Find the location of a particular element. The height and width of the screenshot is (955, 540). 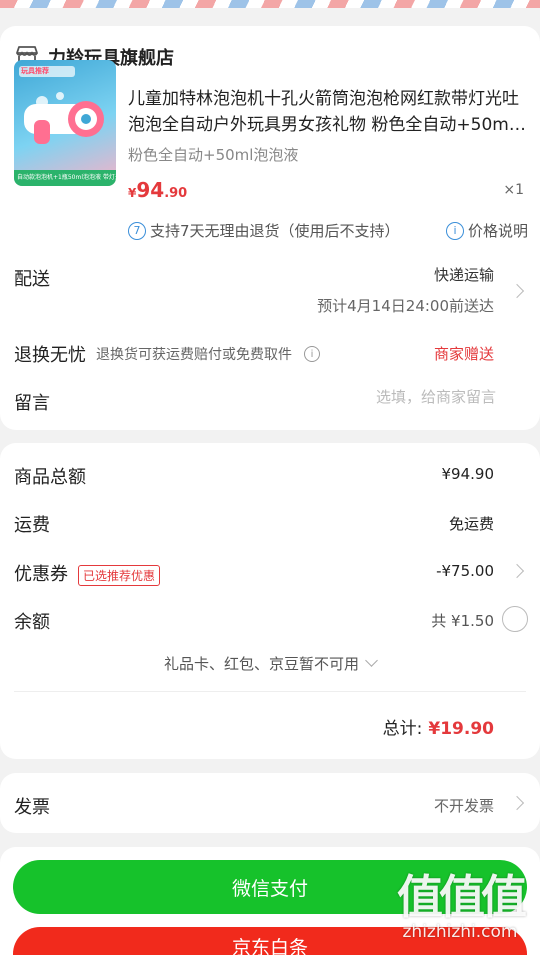

memo-label: 留言 is located at coordinates (32, 403).